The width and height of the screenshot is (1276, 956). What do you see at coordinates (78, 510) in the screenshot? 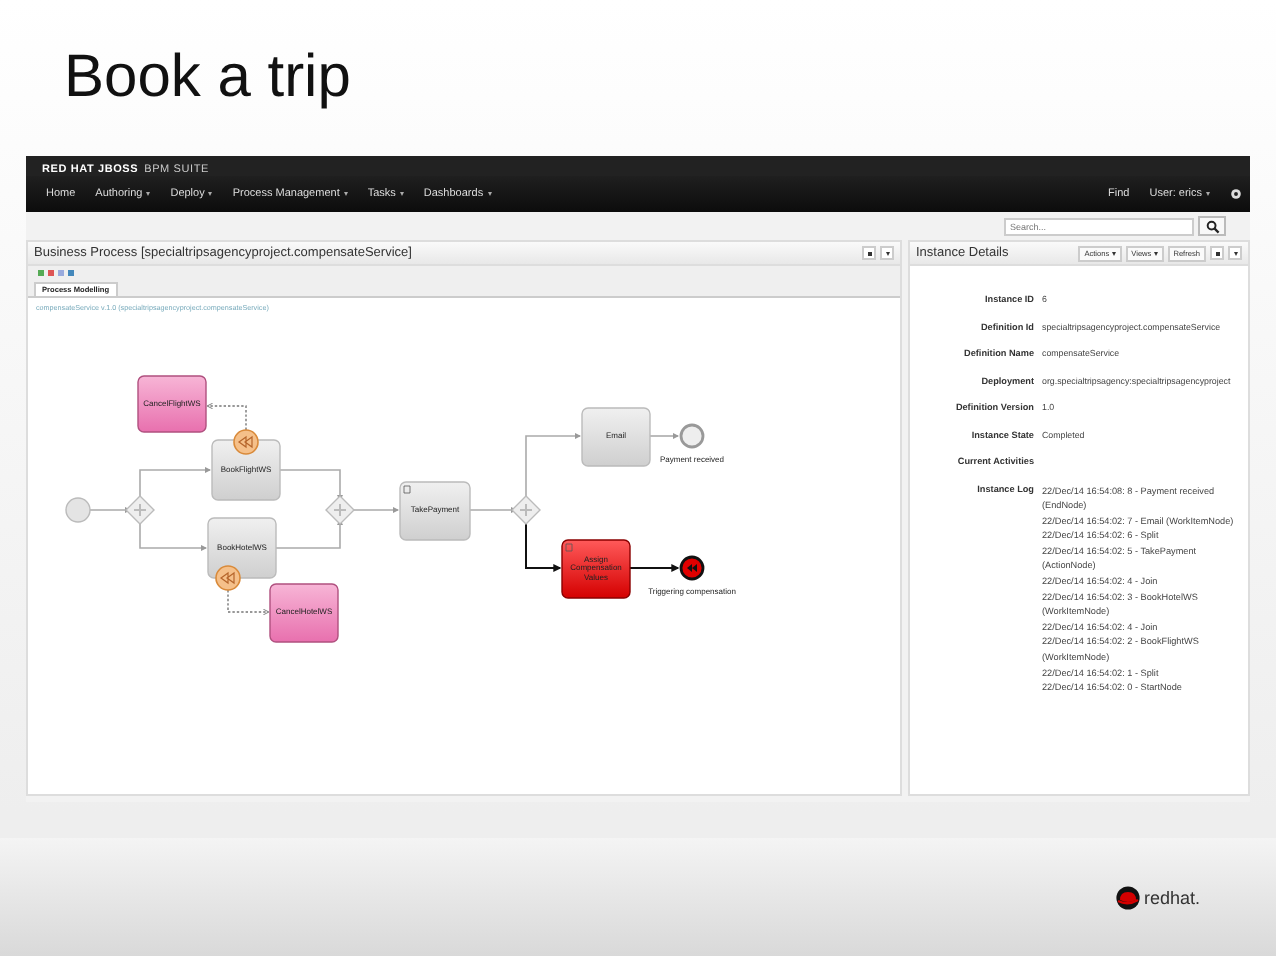
I see `start-event-circle` at bounding box center [78, 510].